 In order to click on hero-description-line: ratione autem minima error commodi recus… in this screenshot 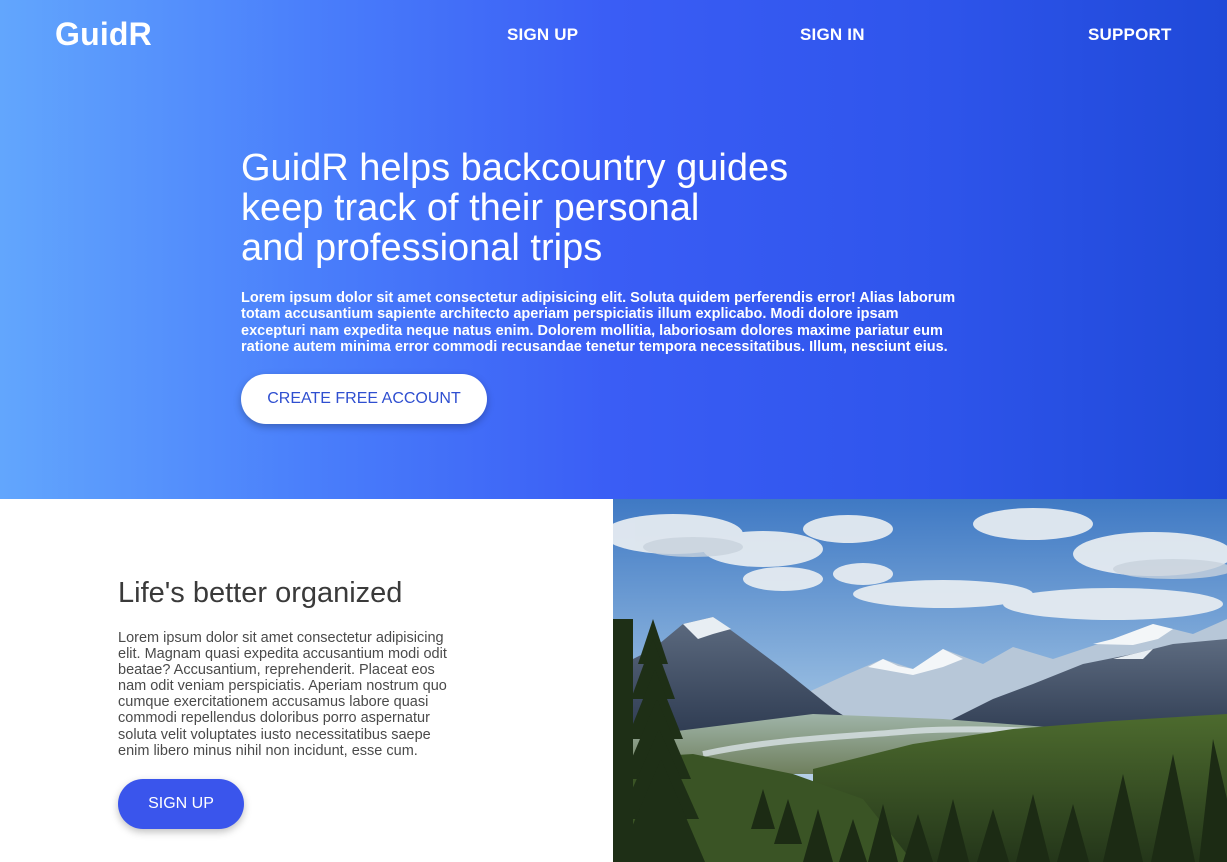, I will do `click(594, 346)`.